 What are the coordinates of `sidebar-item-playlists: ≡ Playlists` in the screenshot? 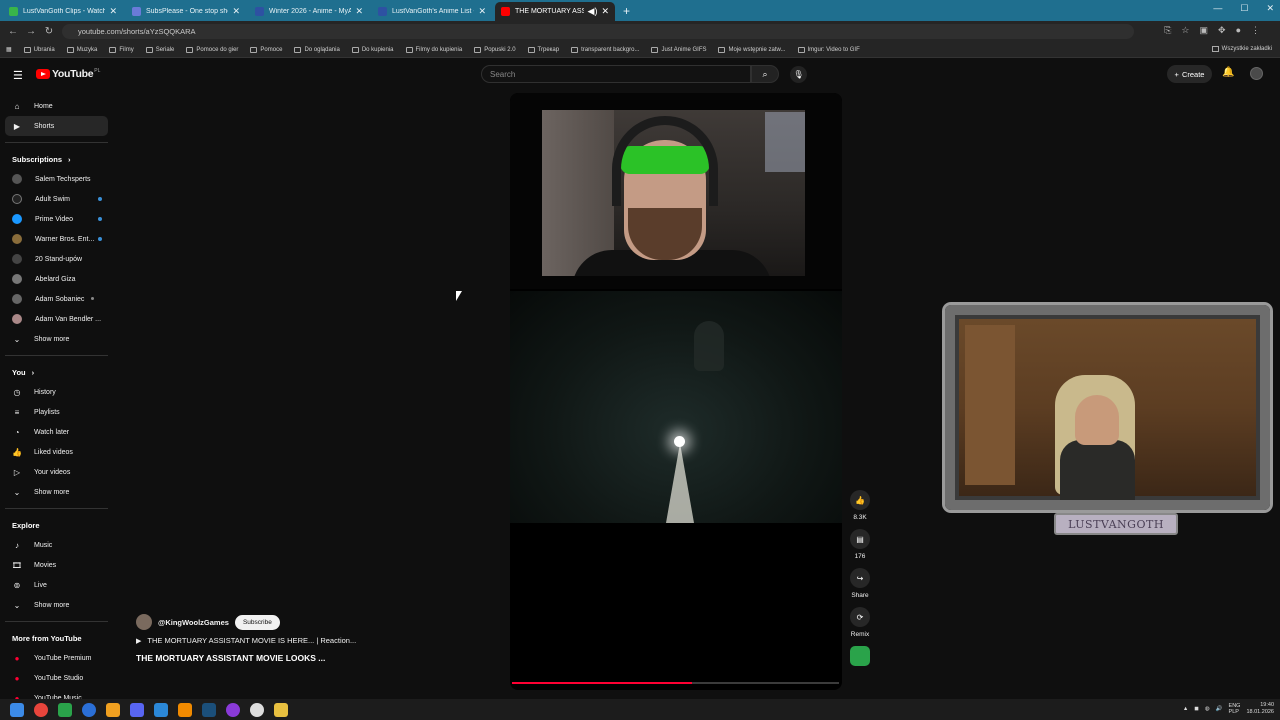 It's located at (56, 412).